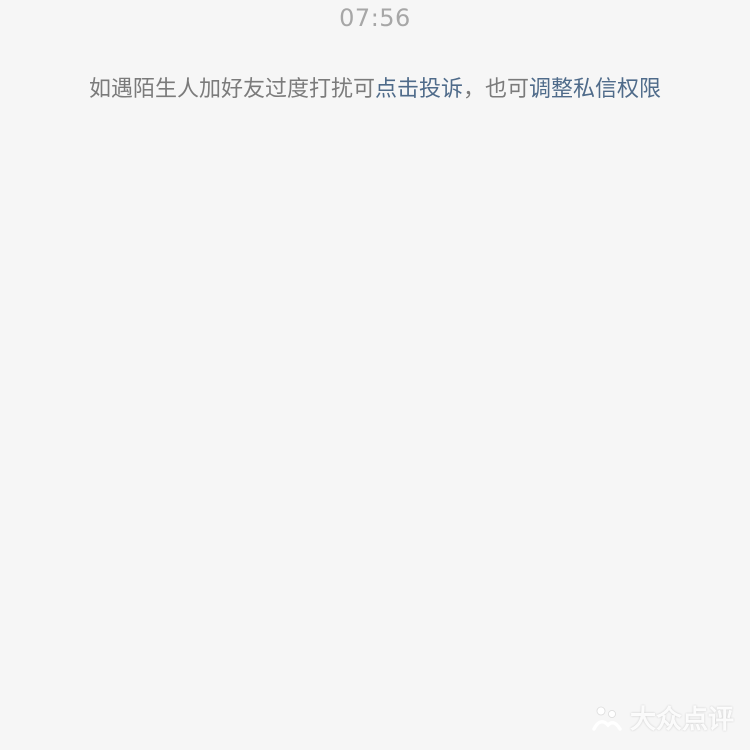 The height and width of the screenshot is (750, 750). I want to click on notice-middle-text: ，也可, so click(496, 89).